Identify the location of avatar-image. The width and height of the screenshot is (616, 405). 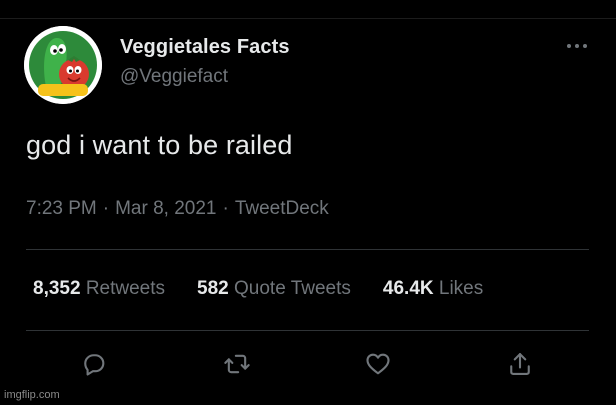
(63, 65).